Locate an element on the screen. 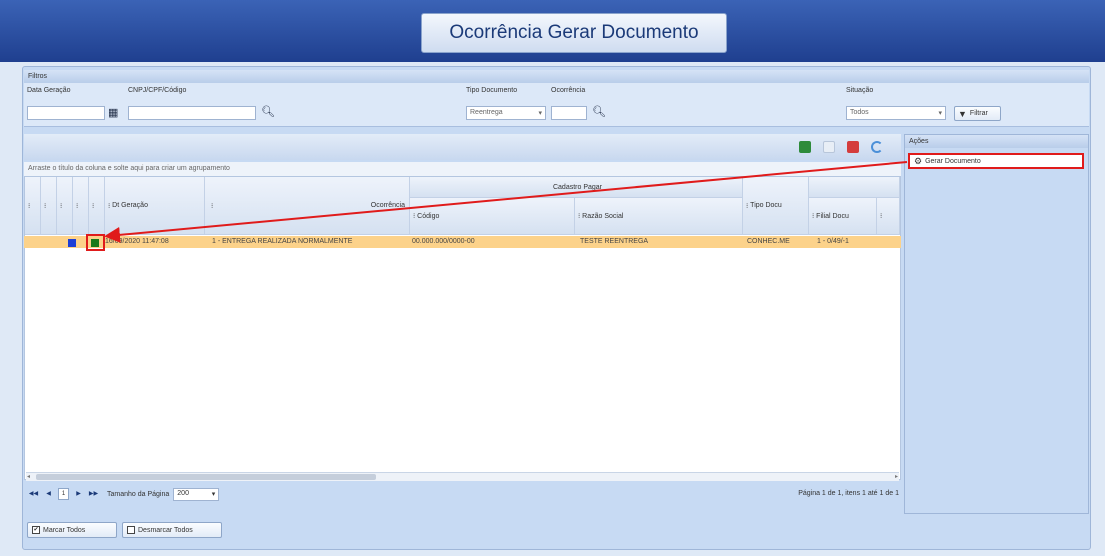 The height and width of the screenshot is (556, 1105). column-header-filial-doc: ⁝ Filial Docu is located at coordinates (843, 216).